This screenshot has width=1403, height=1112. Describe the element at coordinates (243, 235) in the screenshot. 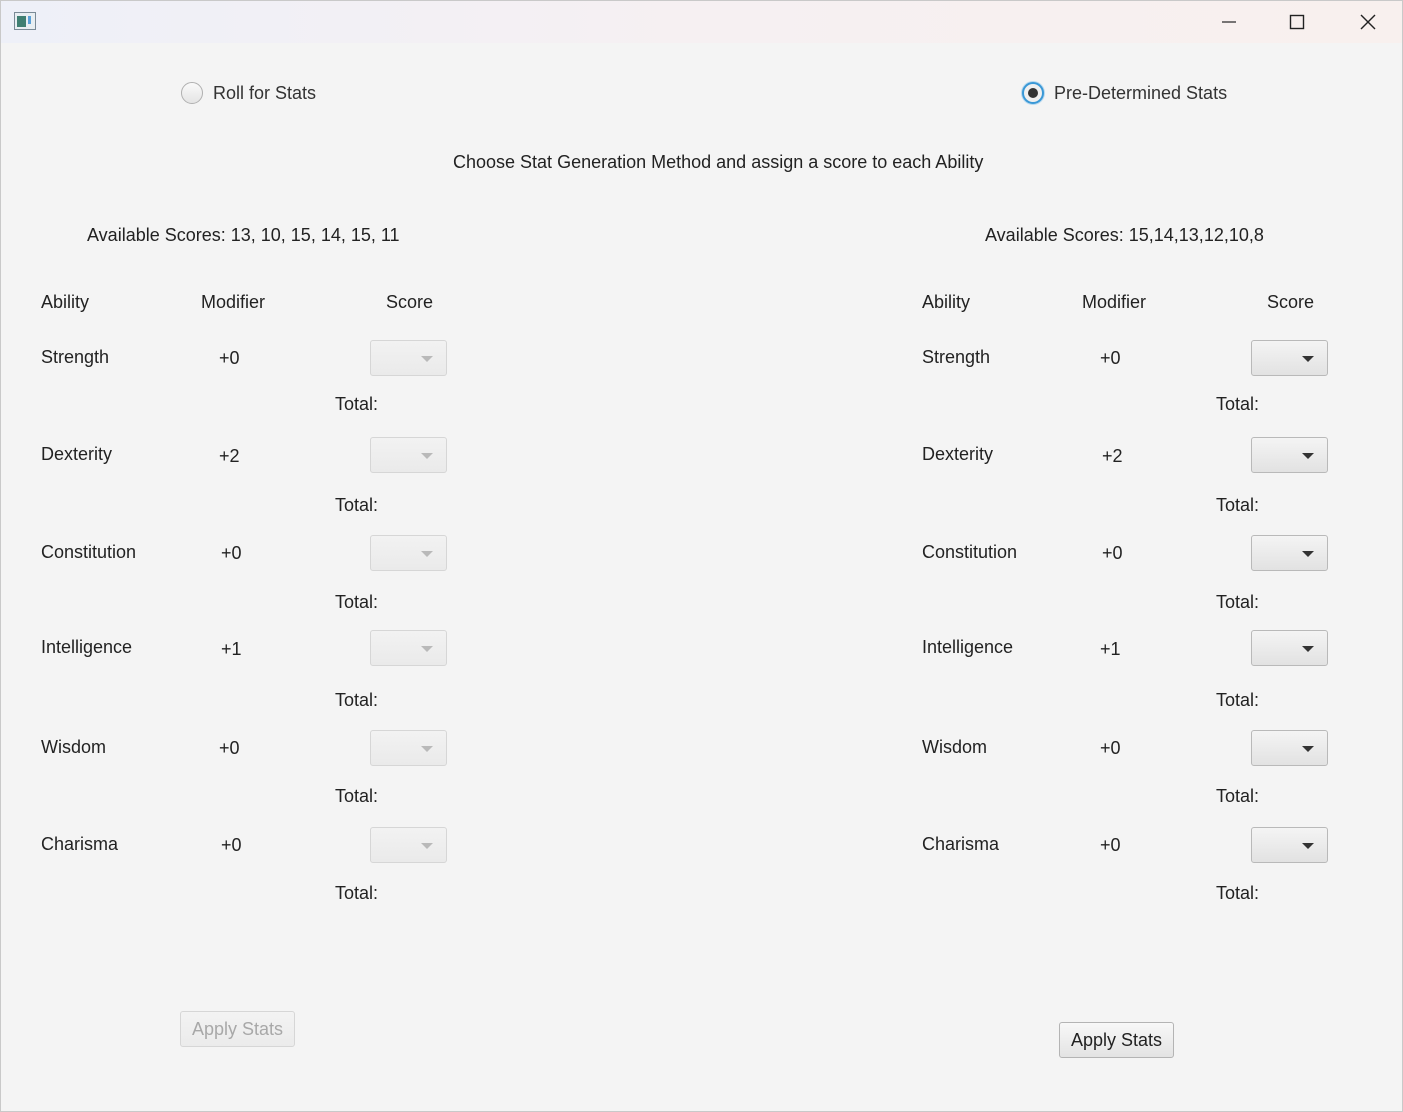

I see `left-available-scores: Available Scores: 13, 10, 15, 14, 15, 11` at that location.